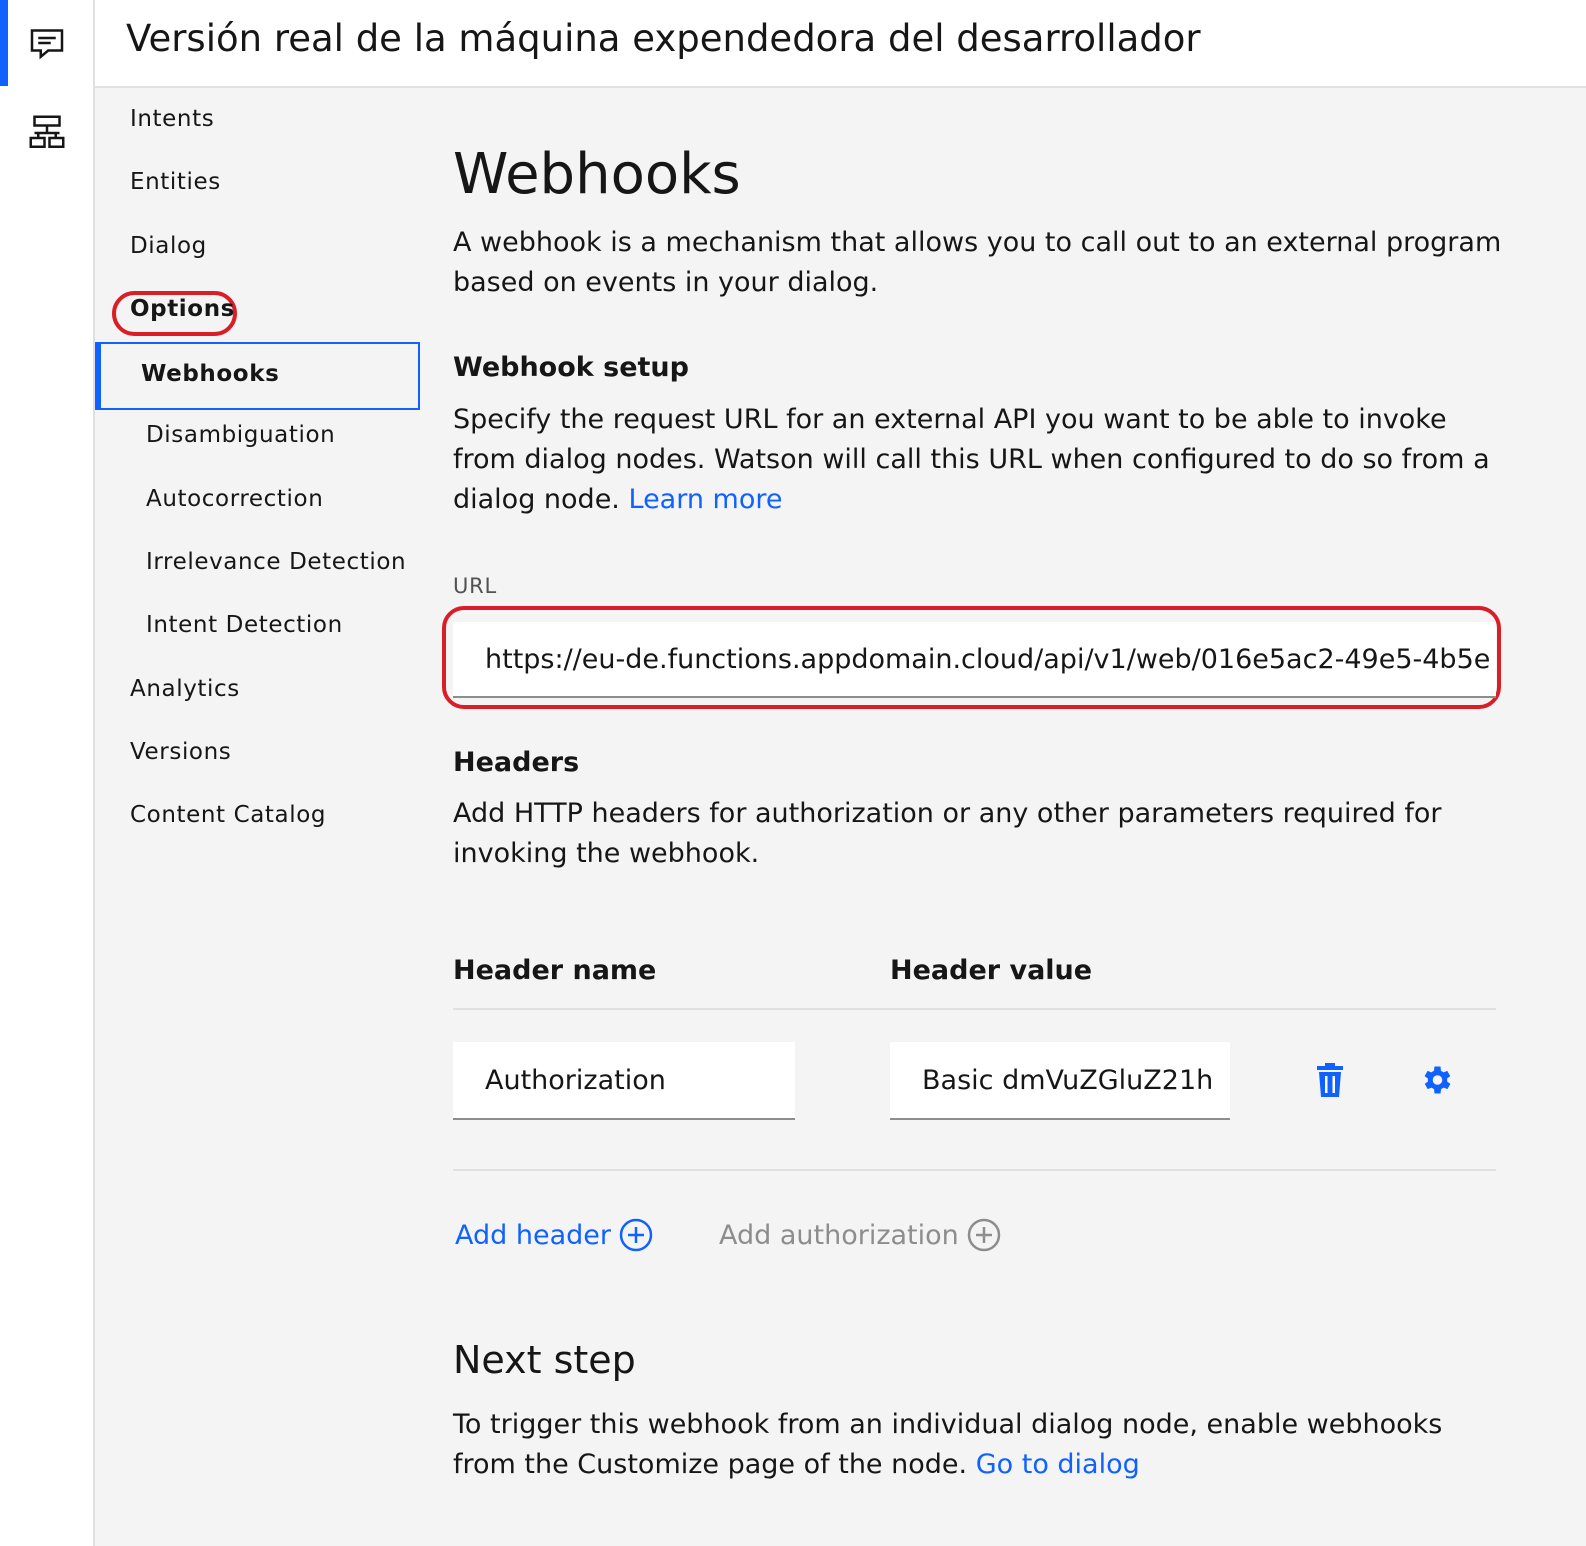  Describe the element at coordinates (175, 182) in the screenshot. I see `nav-entities: Entities` at that location.